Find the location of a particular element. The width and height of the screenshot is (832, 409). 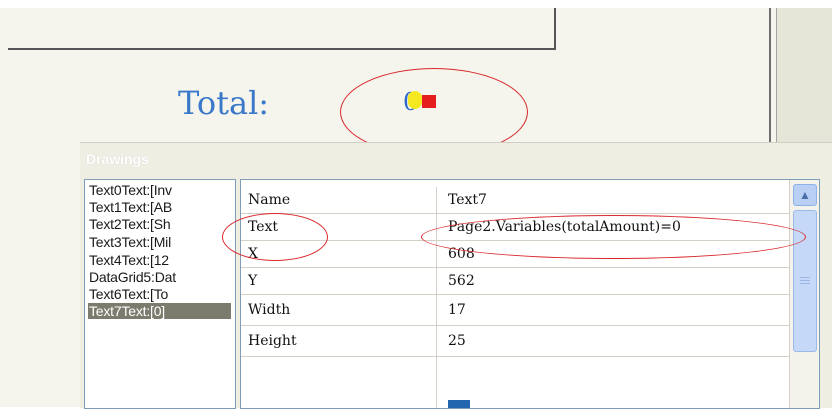

property-row: Text Page2.Variables(totalAmount)=0 is located at coordinates (516, 227).